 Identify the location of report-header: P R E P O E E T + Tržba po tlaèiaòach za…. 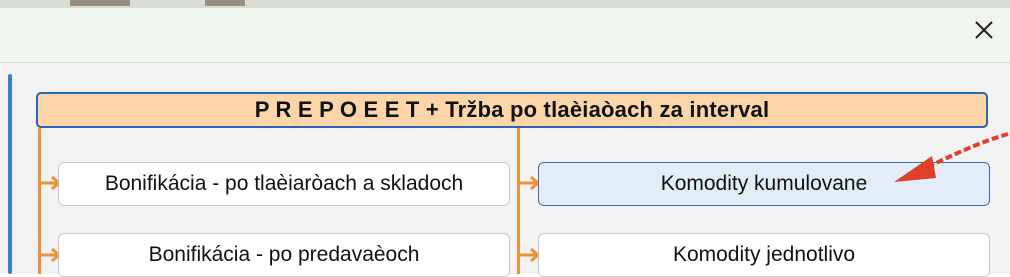
(512, 110).